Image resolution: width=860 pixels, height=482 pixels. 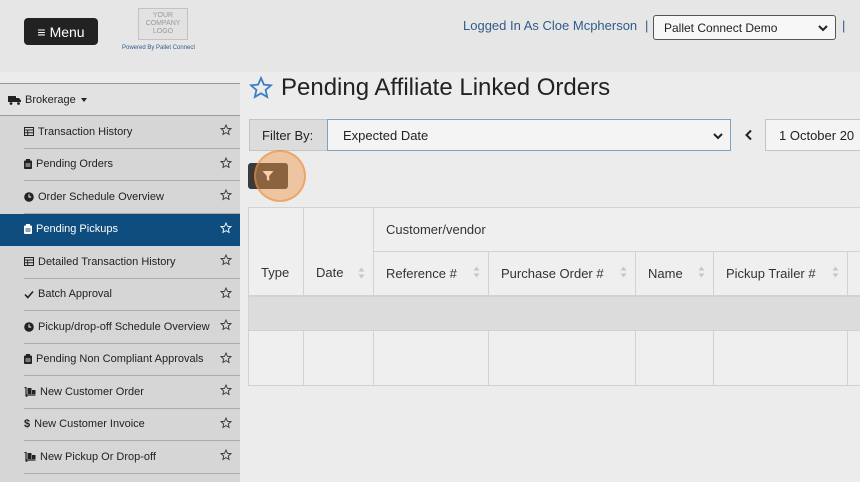 What do you see at coordinates (436, 229) in the screenshot?
I see `column-group-label: Customer/vendor` at bounding box center [436, 229].